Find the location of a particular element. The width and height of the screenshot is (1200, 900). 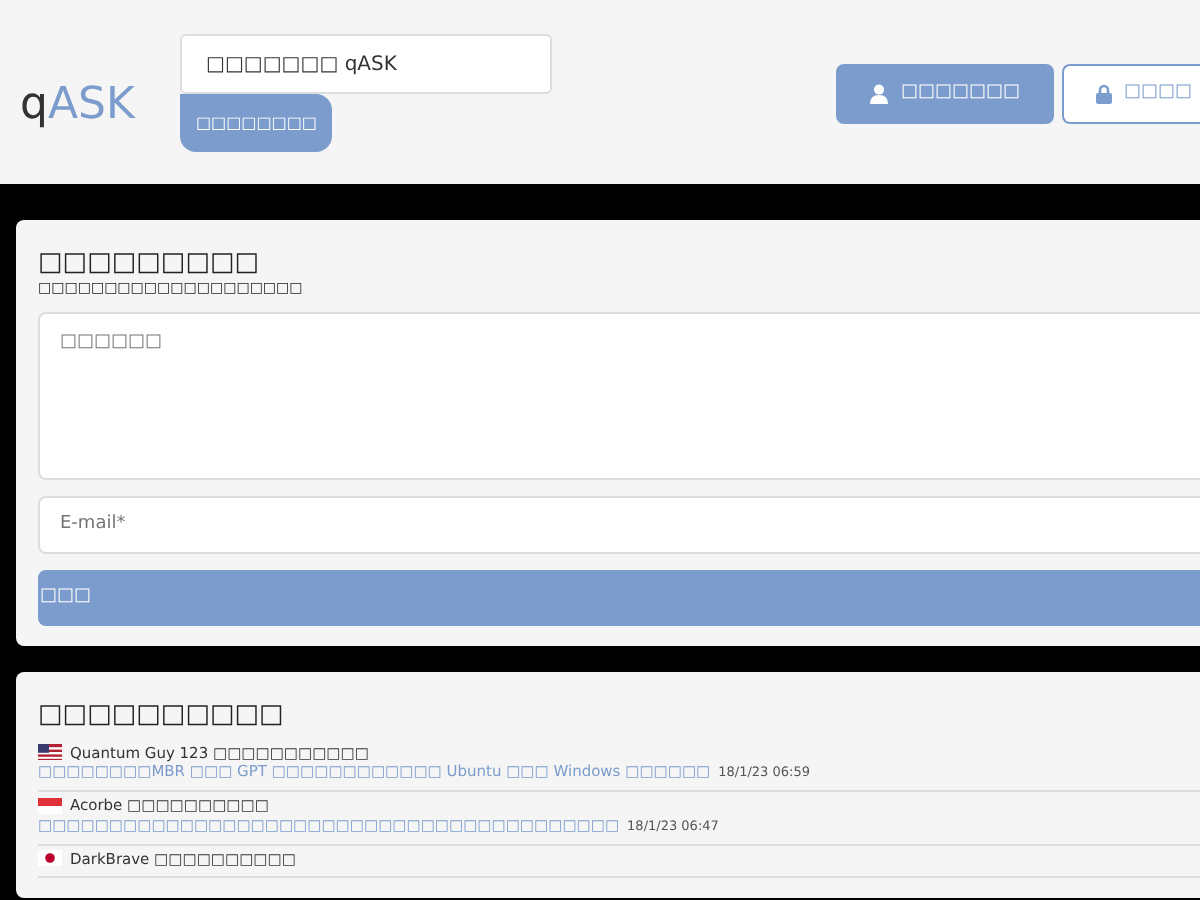

email-field: E-mail* is located at coordinates (619, 524).